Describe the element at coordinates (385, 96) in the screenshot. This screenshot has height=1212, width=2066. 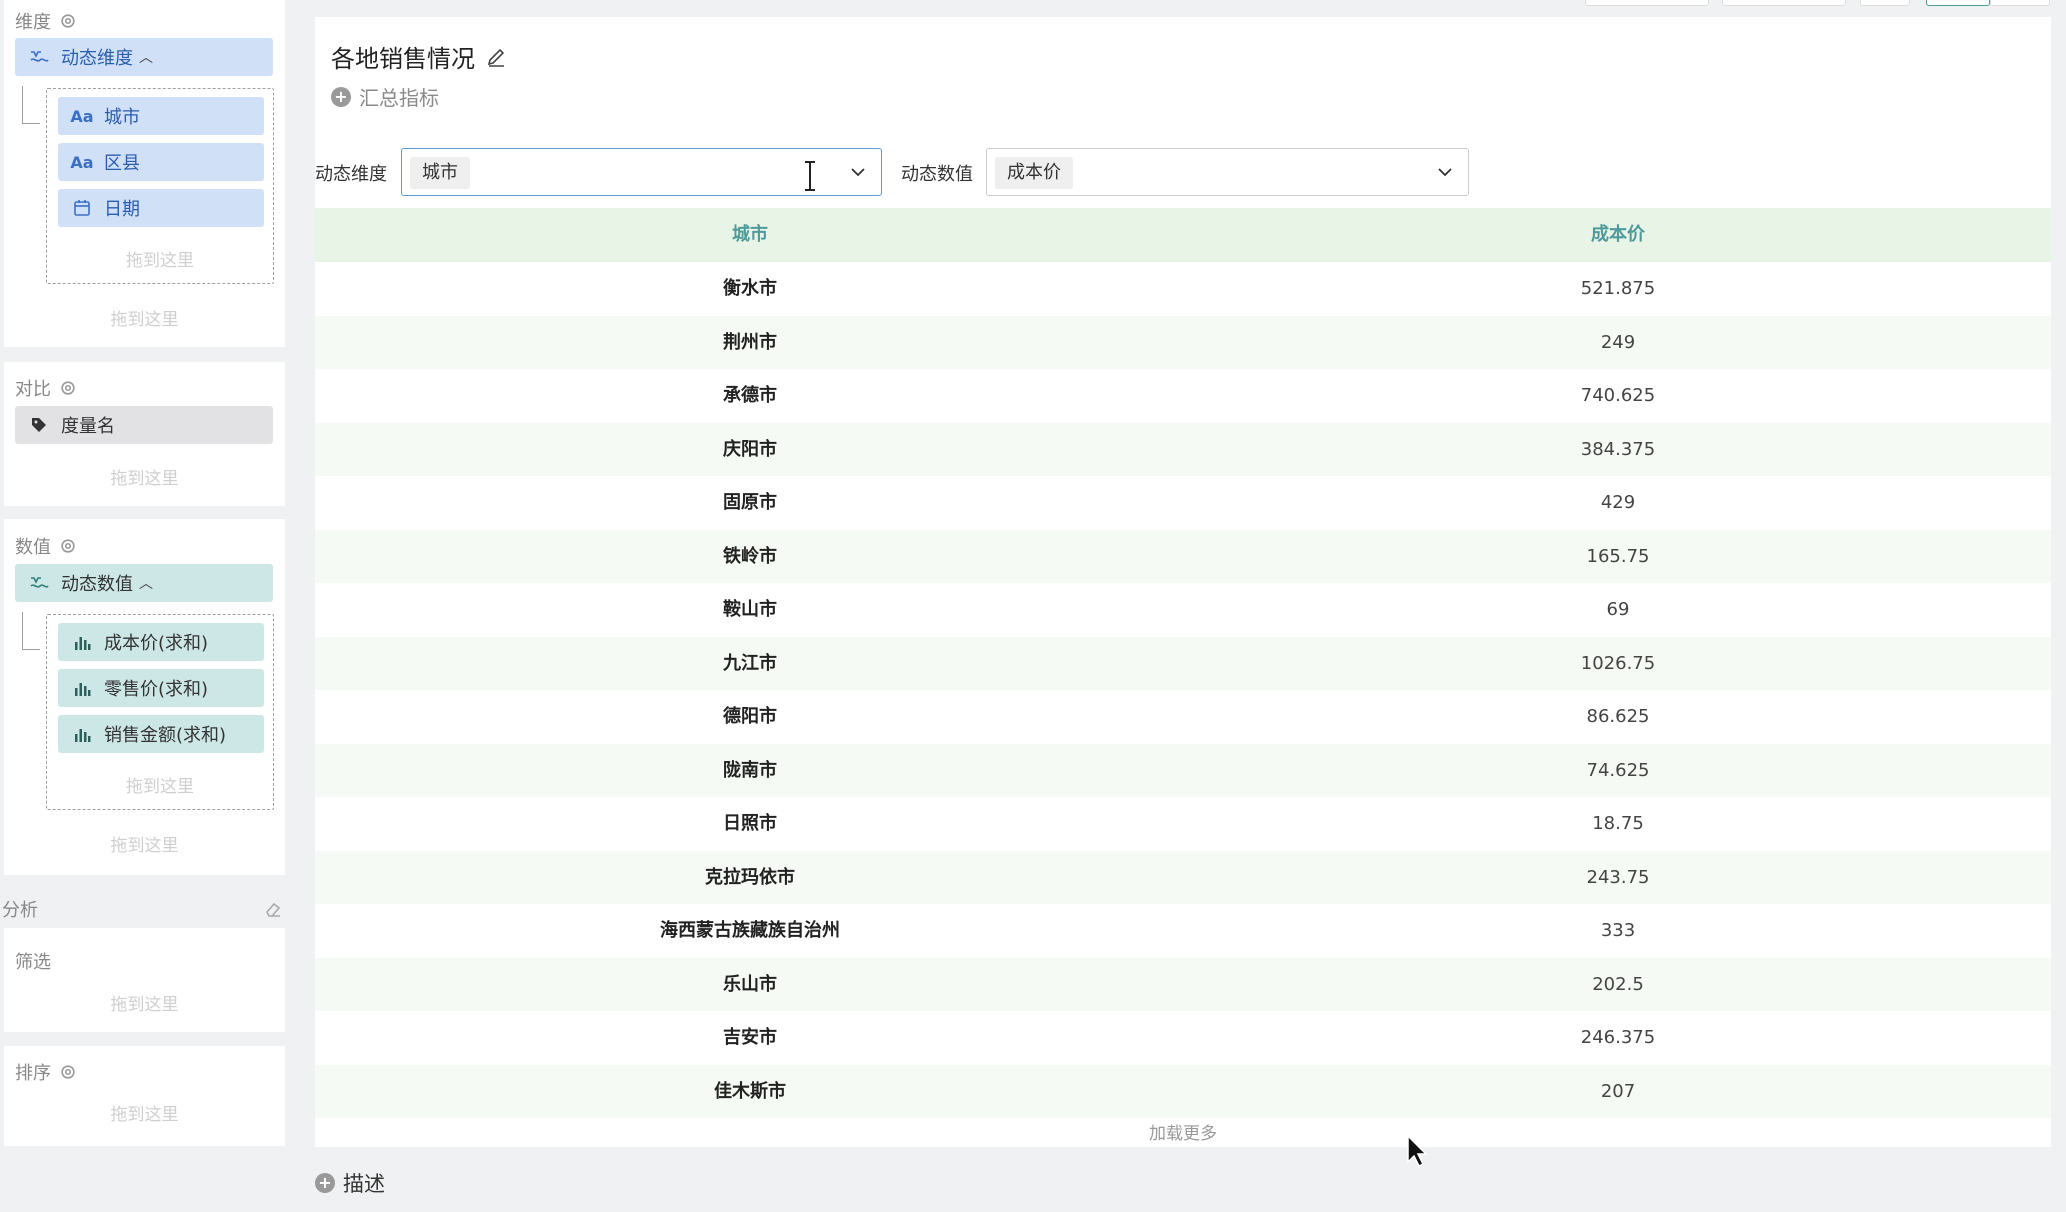
I see `add-summary-button: + 汇总指标` at that location.